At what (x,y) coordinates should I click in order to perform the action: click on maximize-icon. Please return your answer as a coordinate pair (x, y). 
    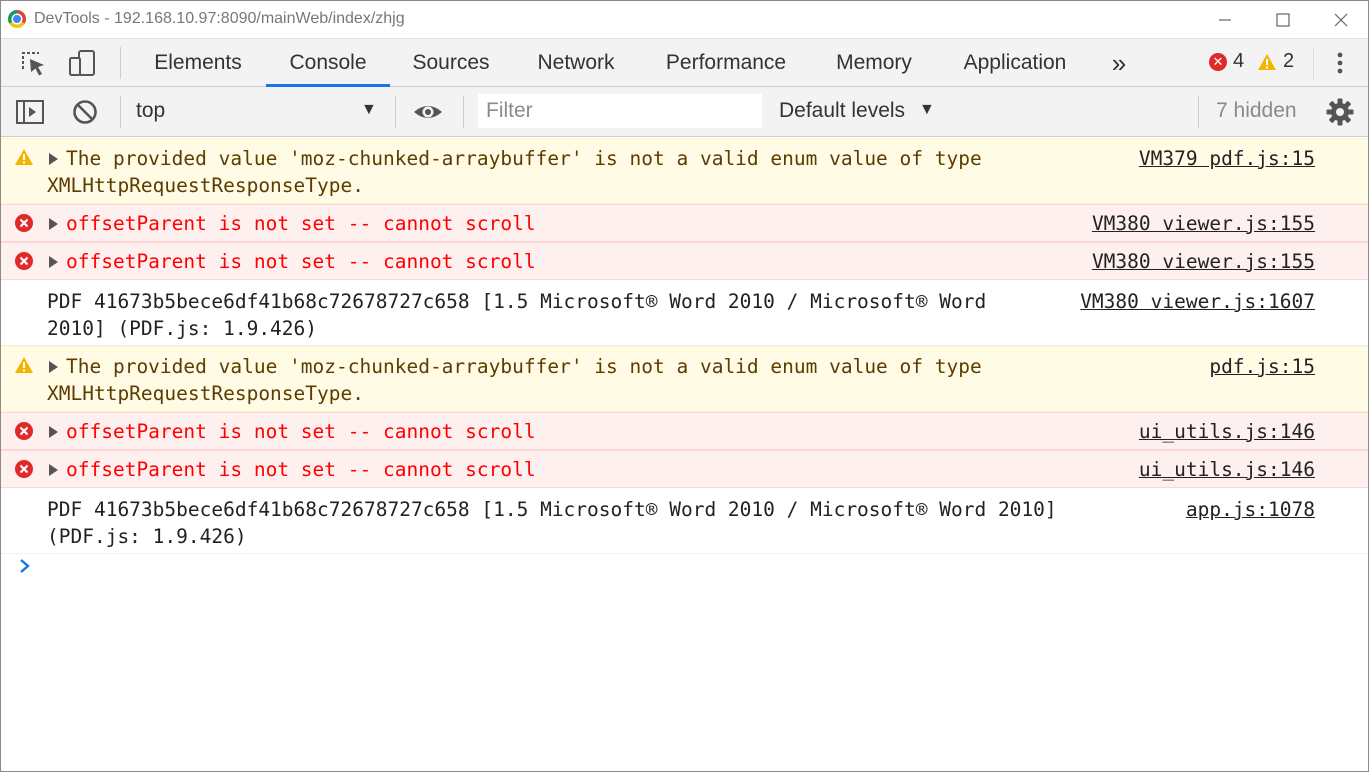
    Looking at the image, I should click on (1283, 19).